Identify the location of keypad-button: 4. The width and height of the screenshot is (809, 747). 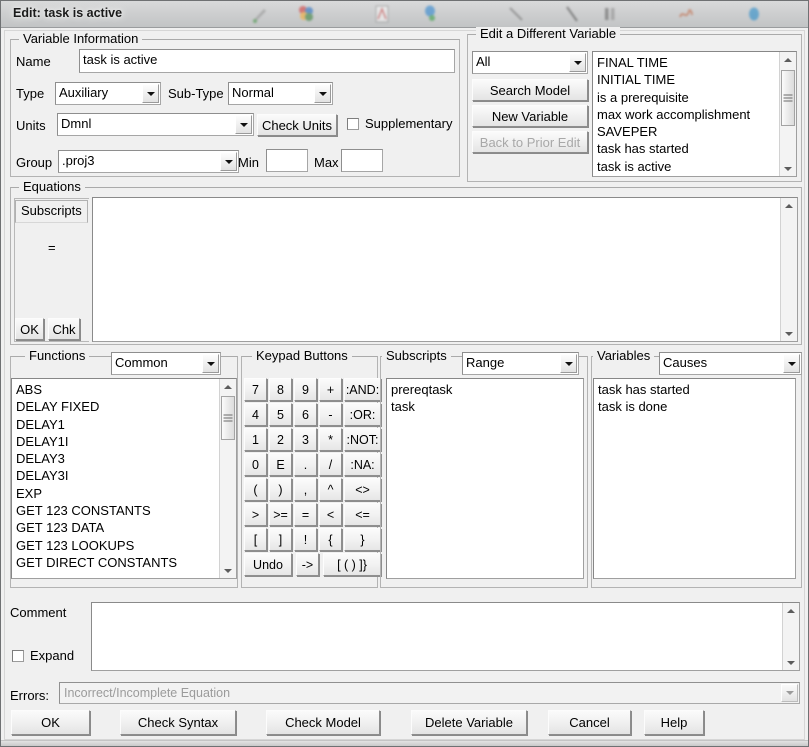
(255, 414).